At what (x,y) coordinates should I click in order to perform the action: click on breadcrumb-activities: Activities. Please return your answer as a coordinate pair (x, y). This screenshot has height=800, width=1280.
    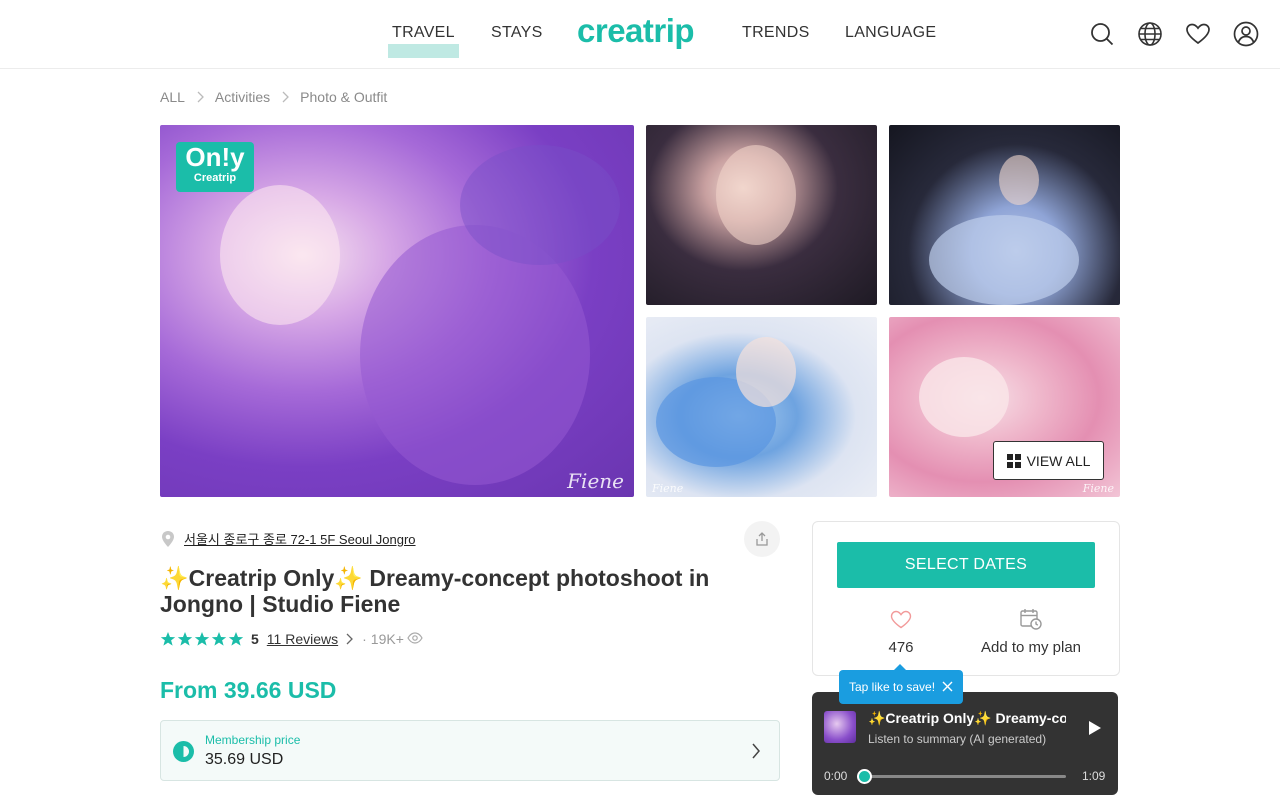
    Looking at the image, I should click on (242, 97).